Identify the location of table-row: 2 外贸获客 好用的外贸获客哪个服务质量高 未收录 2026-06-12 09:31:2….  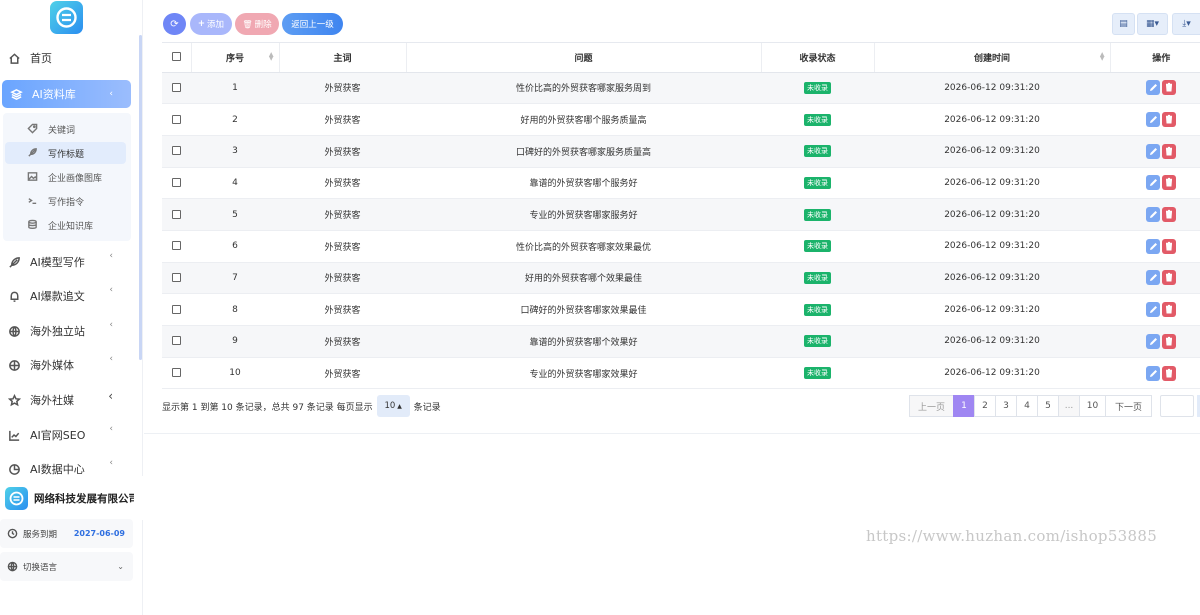
(681, 119).